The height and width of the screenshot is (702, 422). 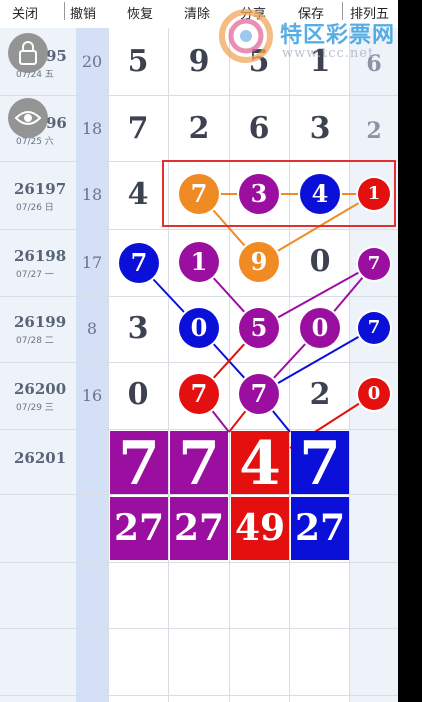 What do you see at coordinates (328, 53) in the screenshot?
I see `watermark-url: www.tcc.net` at bounding box center [328, 53].